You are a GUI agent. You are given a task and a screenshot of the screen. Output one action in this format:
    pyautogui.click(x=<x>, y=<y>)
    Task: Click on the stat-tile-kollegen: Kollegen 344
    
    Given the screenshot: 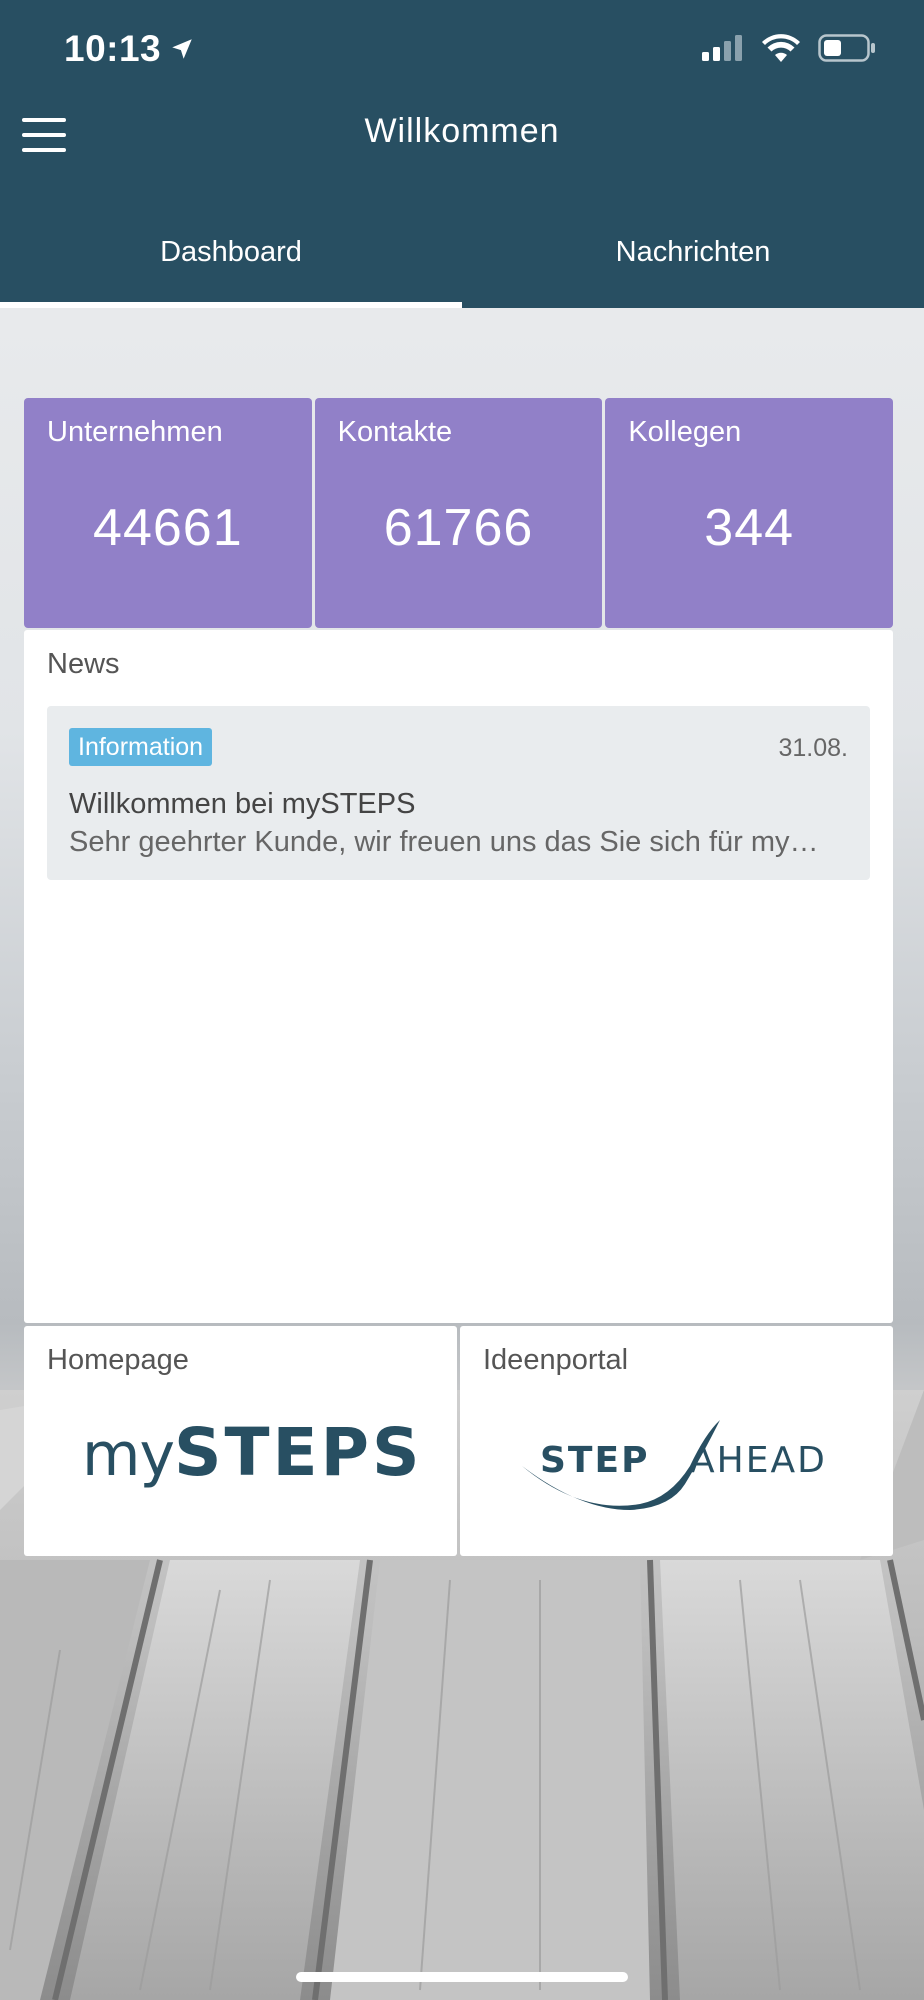 What is the action you would take?
    pyautogui.click(x=749, y=513)
    